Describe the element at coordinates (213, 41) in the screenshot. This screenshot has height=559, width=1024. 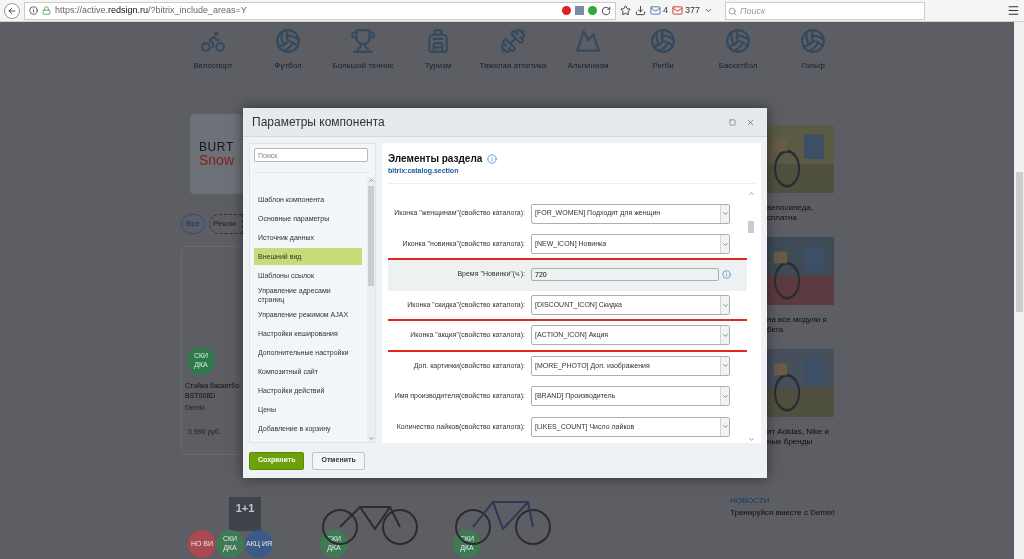
I see `bicycle-icon` at that location.